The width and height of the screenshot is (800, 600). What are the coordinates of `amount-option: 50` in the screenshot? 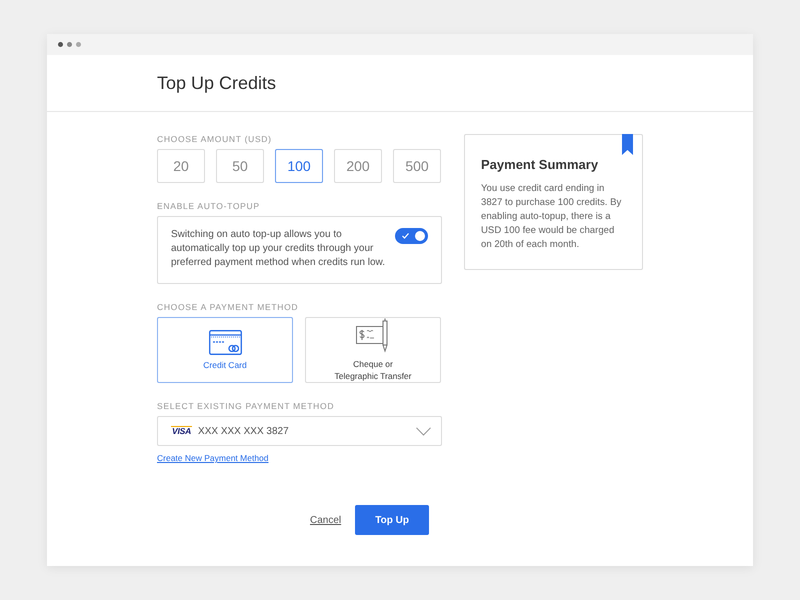 It's located at (240, 166).